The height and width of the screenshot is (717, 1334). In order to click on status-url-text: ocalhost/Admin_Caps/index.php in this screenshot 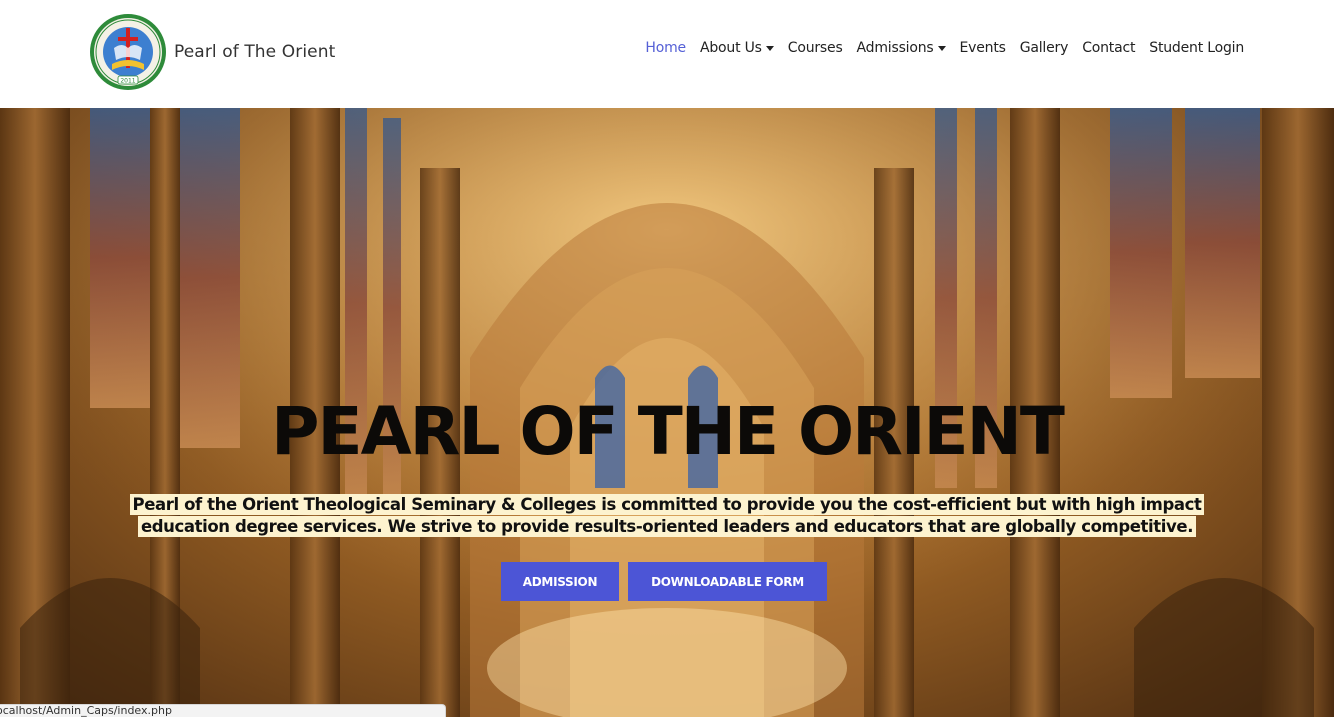, I will do `click(86, 710)`.